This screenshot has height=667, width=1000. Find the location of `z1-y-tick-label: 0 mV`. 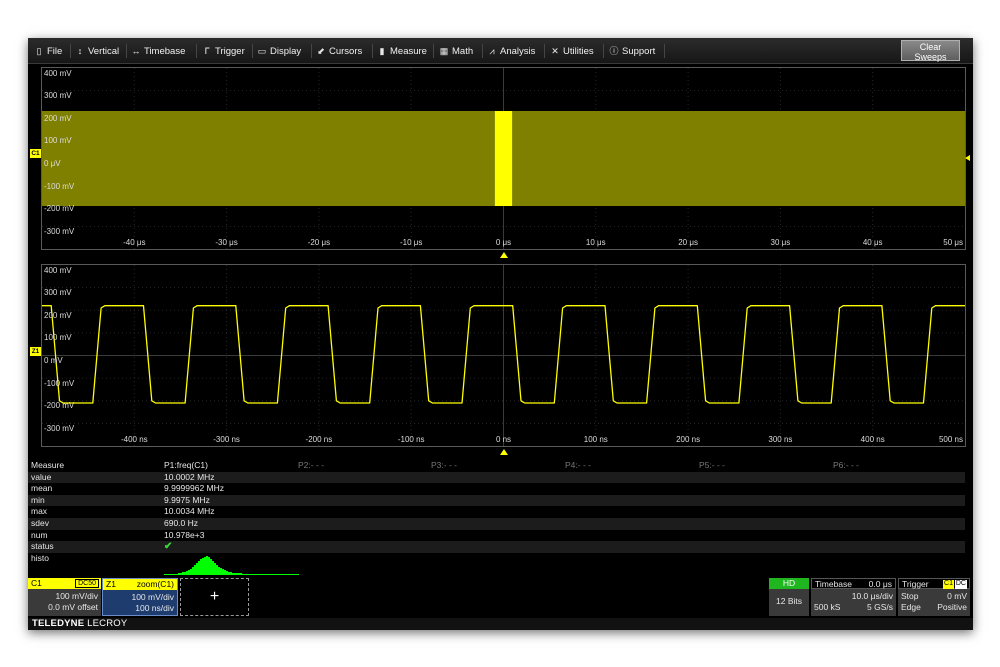

z1-y-tick-label: 0 mV is located at coordinates (53, 360).